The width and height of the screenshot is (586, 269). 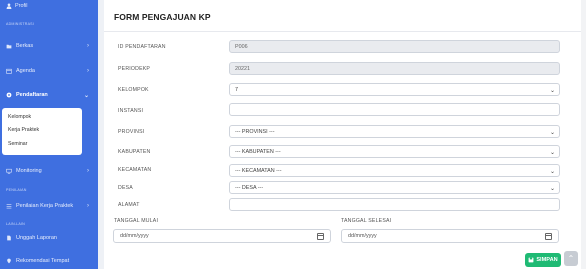 What do you see at coordinates (394, 151) in the screenshot?
I see `kabupaten-select: --- KABUPATEN --- ⌄` at bounding box center [394, 151].